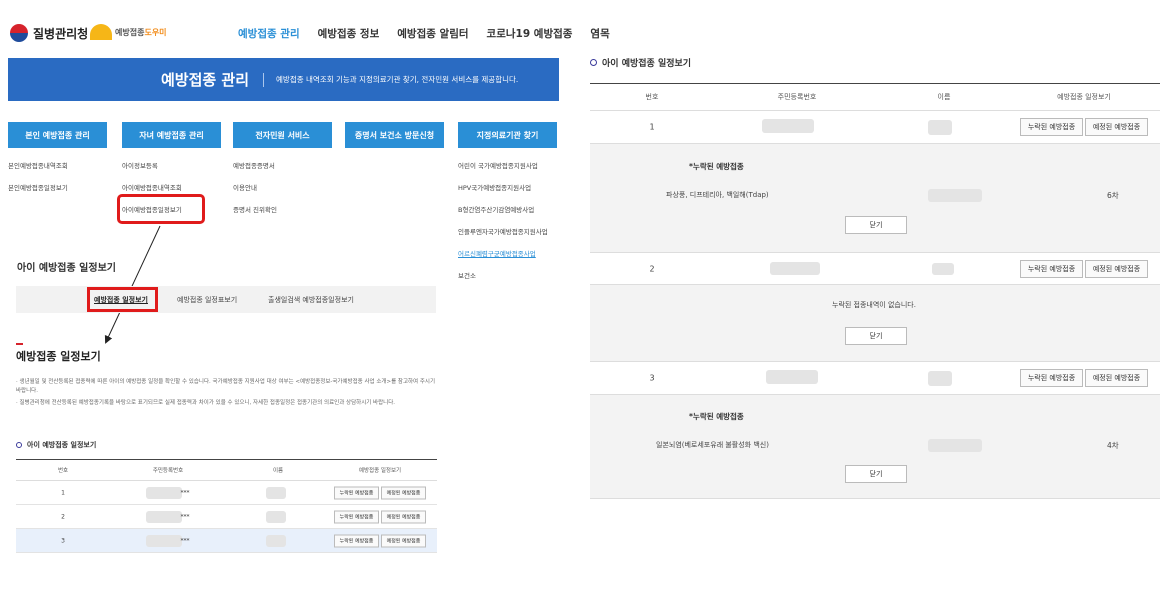 The width and height of the screenshot is (1166, 601). I want to click on highlight-box-tab, so click(122, 299).